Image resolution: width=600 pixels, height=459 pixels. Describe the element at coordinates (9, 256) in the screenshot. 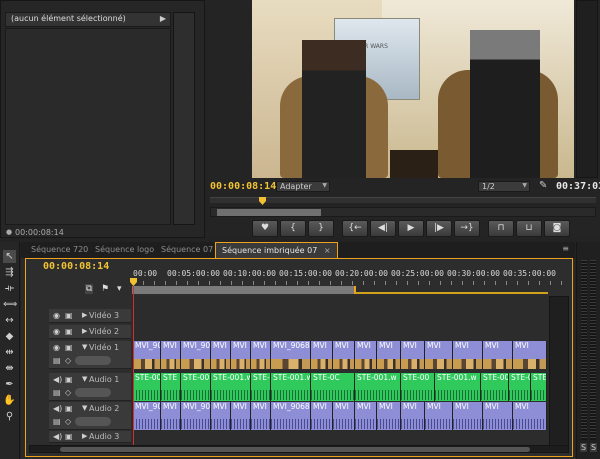

I see `selection-tool-icon: ↖` at that location.